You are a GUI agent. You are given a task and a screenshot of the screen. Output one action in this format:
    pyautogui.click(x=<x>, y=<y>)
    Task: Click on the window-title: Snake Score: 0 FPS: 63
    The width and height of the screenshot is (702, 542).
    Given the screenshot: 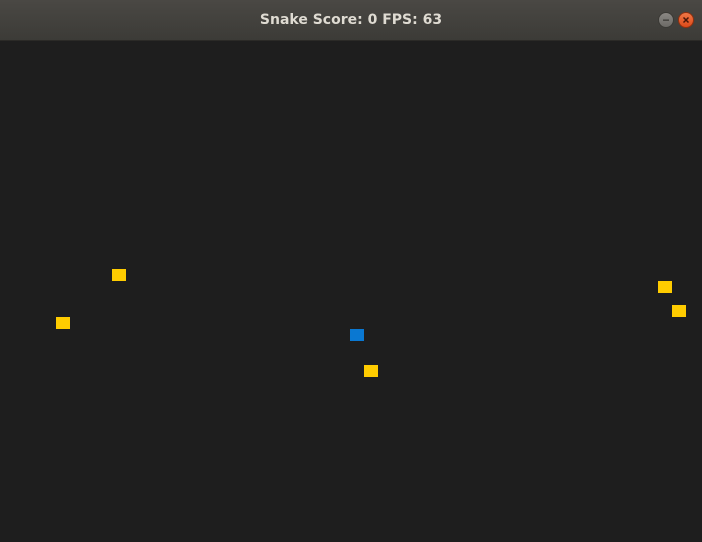 What is the action you would take?
    pyautogui.click(x=351, y=20)
    